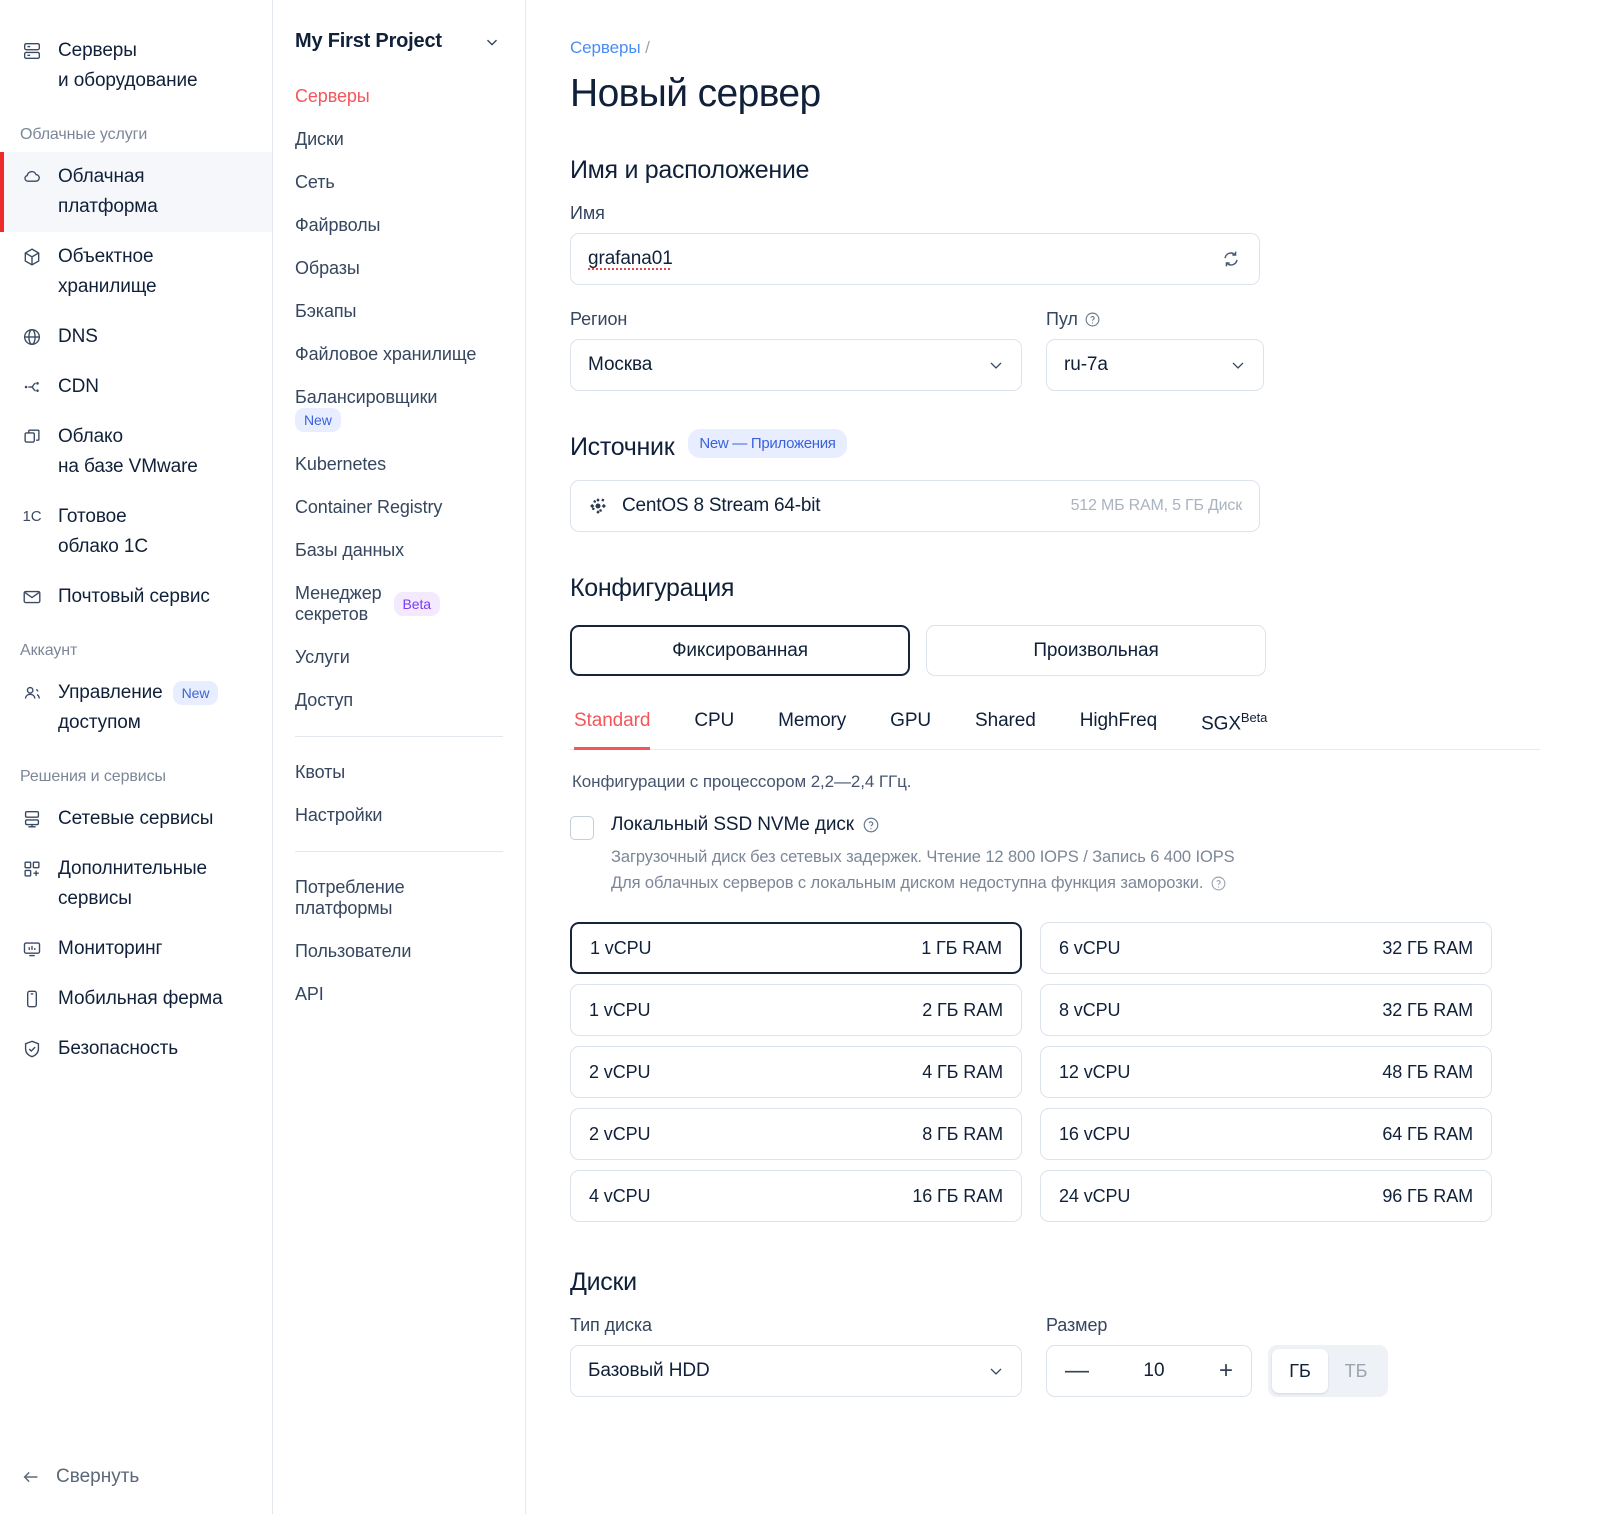 This screenshot has width=1600, height=1514. What do you see at coordinates (399, 354) in the screenshot?
I see `project-item-file-storage: Файловое хранилище` at bounding box center [399, 354].